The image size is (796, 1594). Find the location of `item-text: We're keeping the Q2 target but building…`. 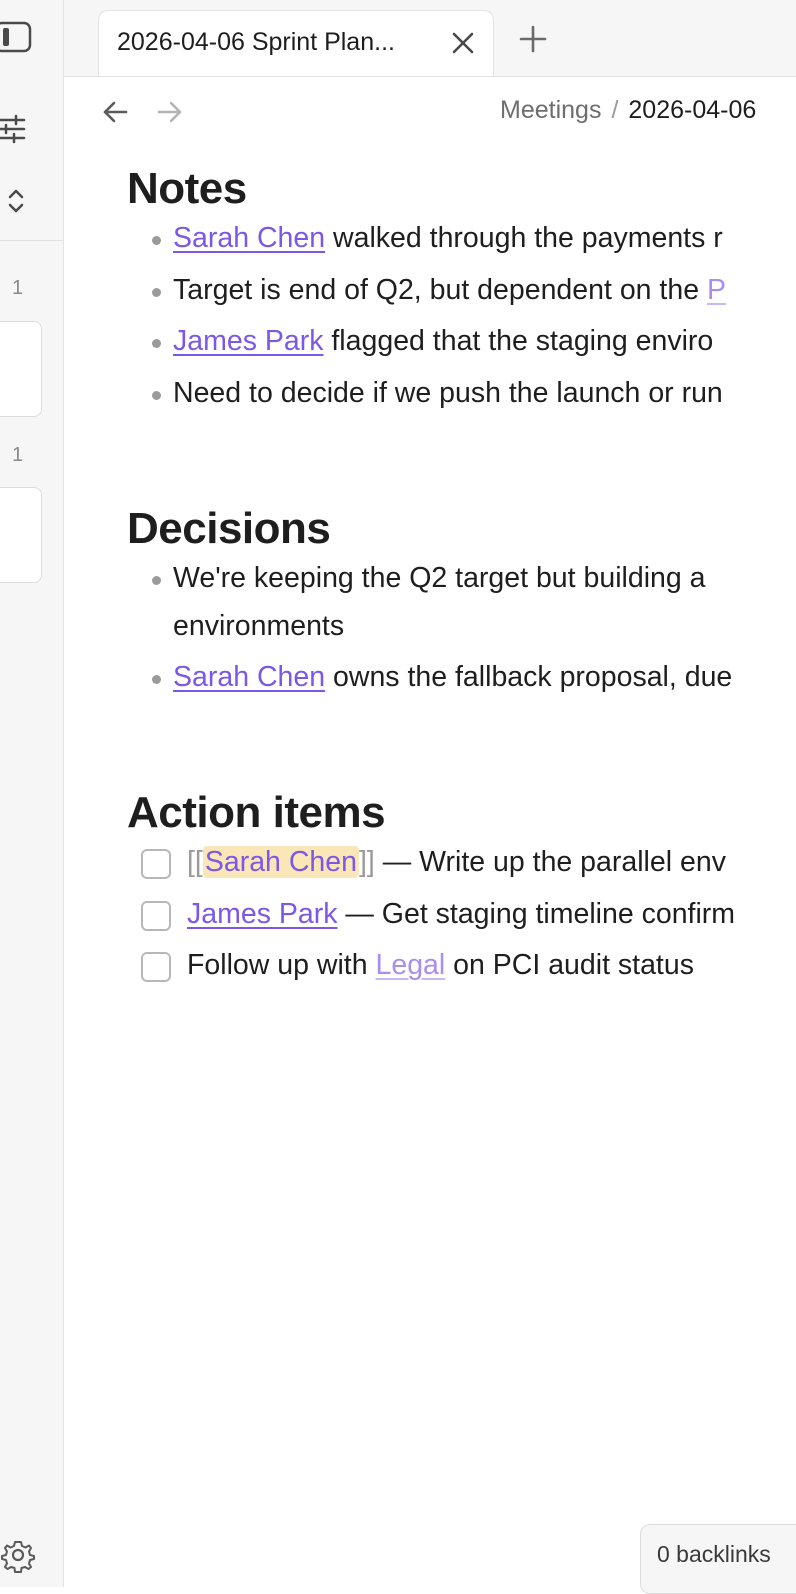

item-text: We're keeping the Q2 target but building… is located at coordinates (439, 578).